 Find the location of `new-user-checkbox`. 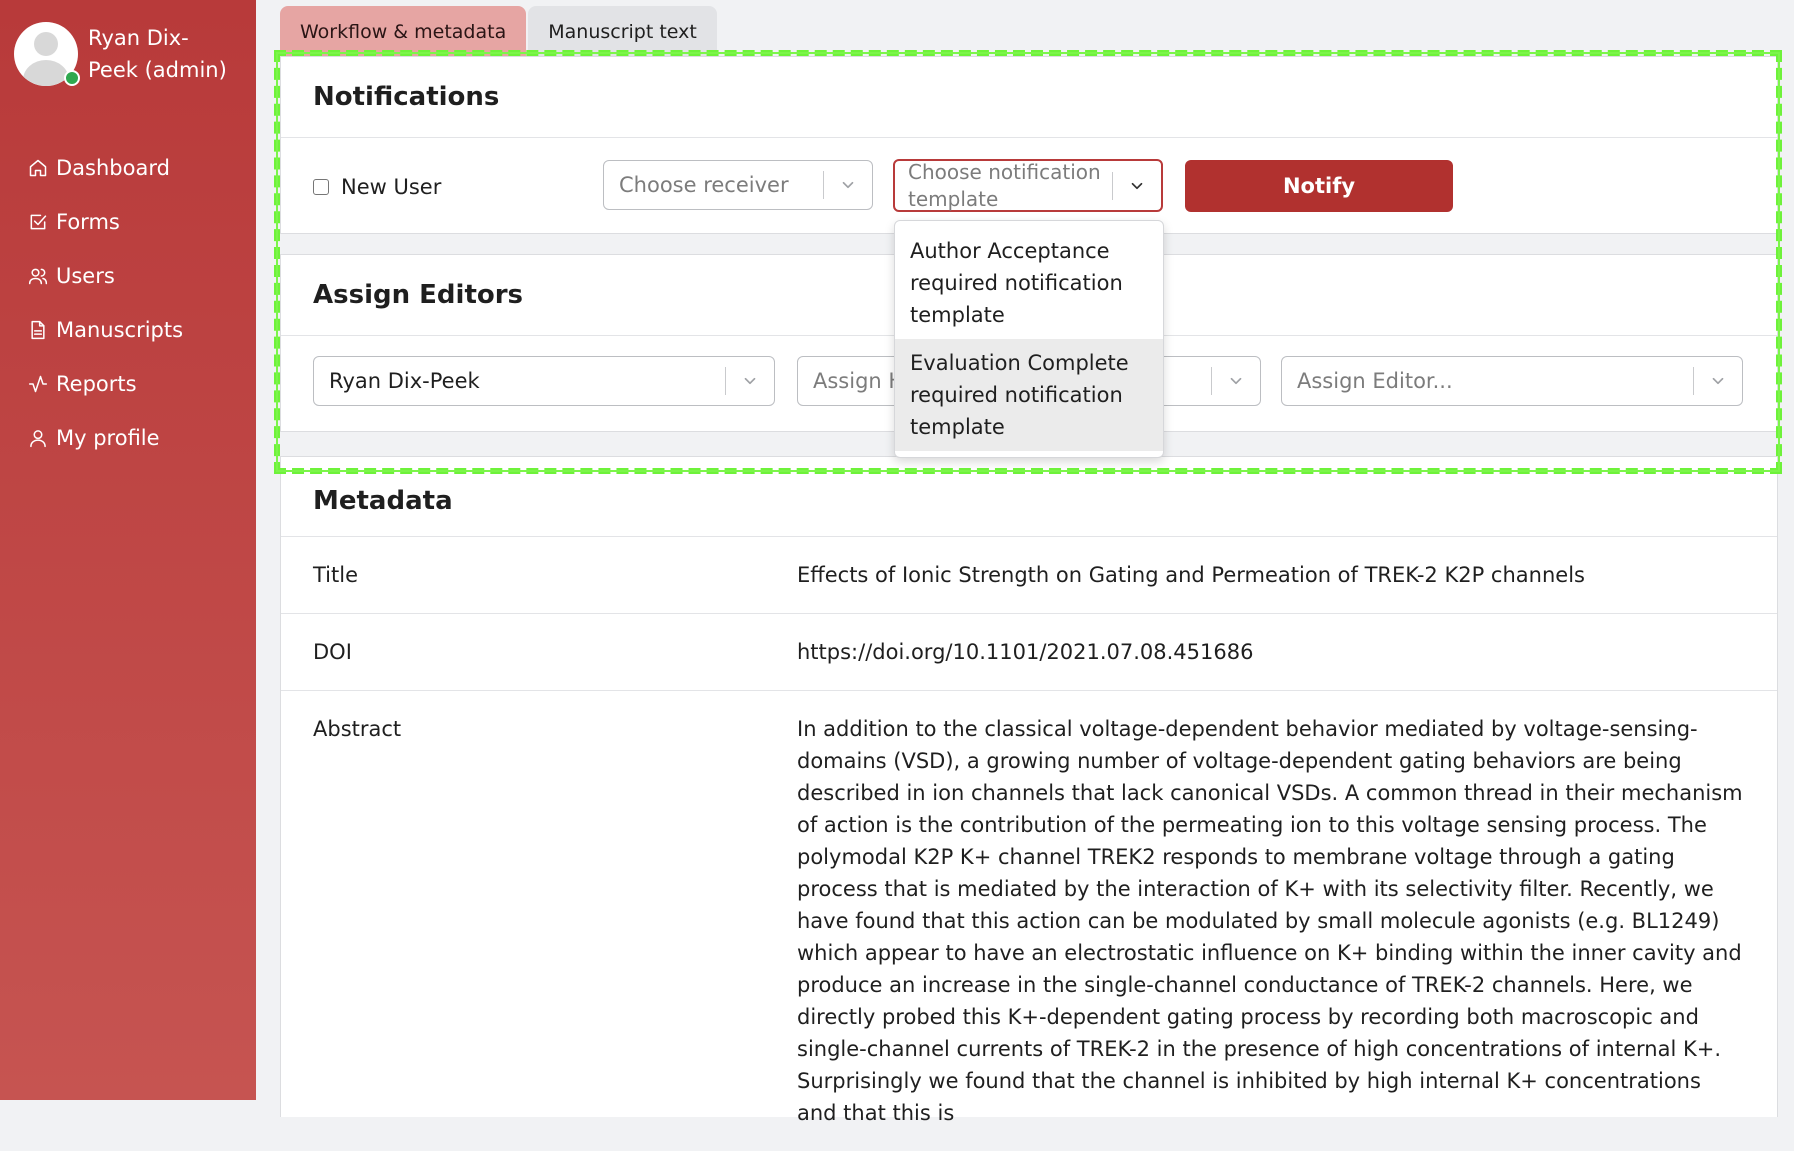

new-user-checkbox is located at coordinates (321, 187).